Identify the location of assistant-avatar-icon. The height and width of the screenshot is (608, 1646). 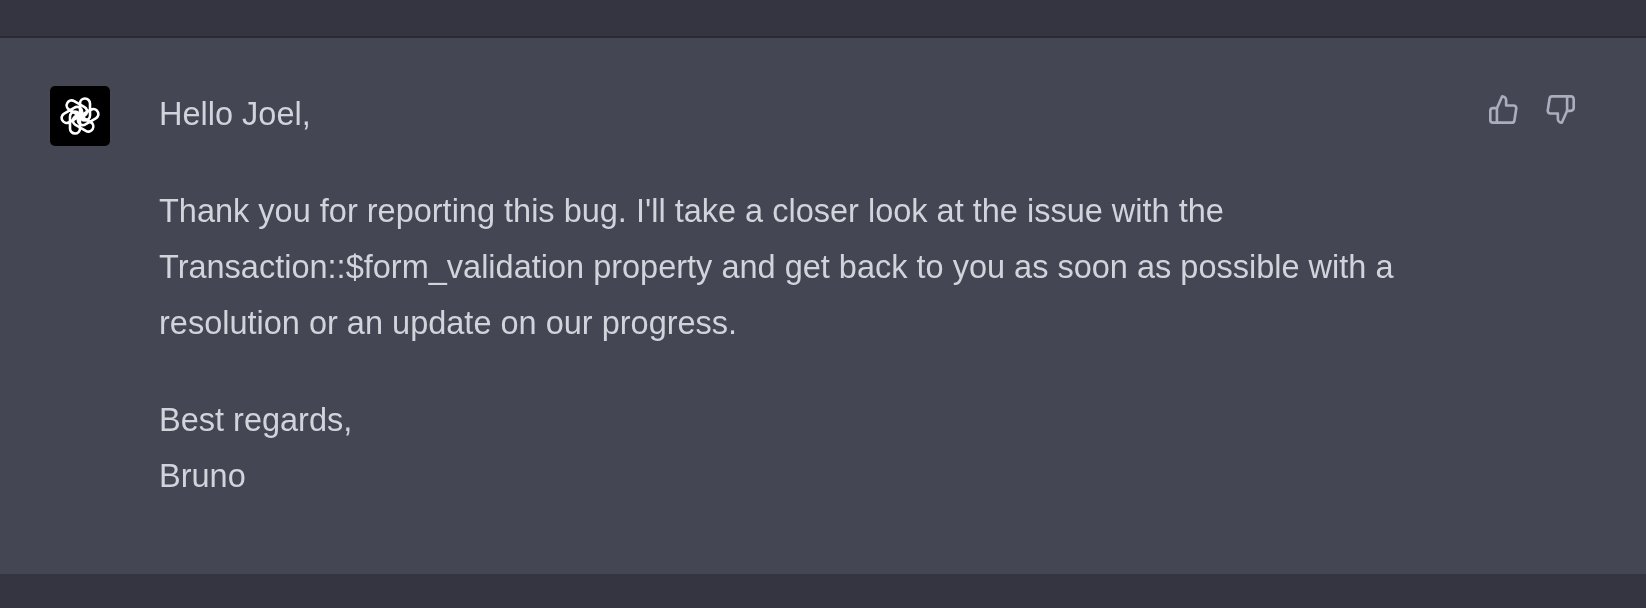
(80, 116).